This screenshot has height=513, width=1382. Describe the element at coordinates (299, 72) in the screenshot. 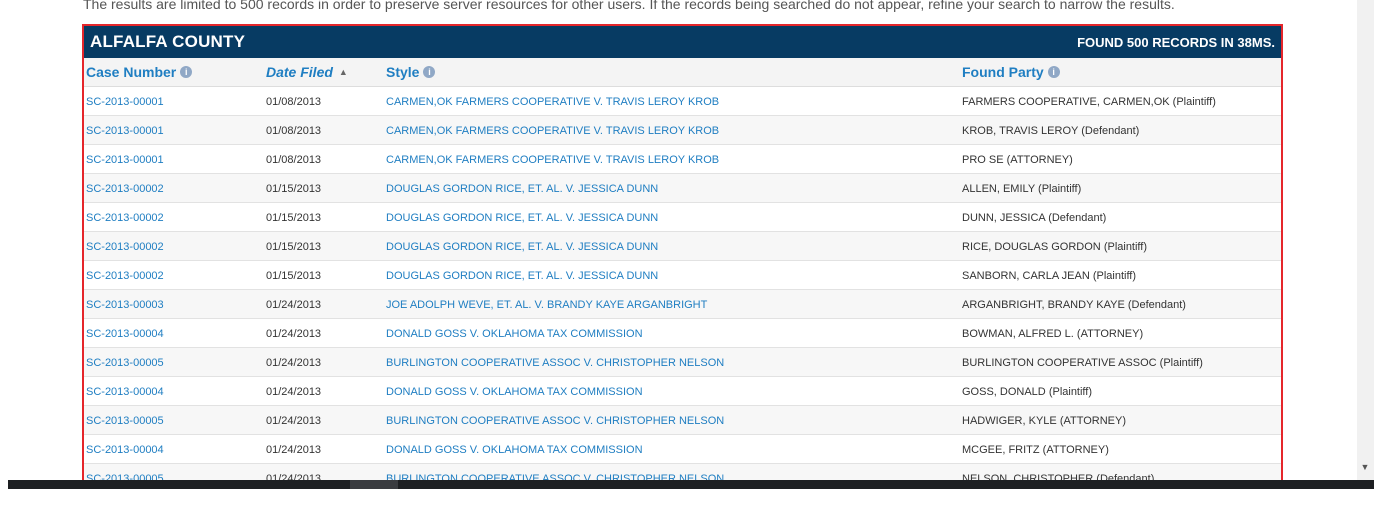

I see `column-header-label: Date Filed` at that location.